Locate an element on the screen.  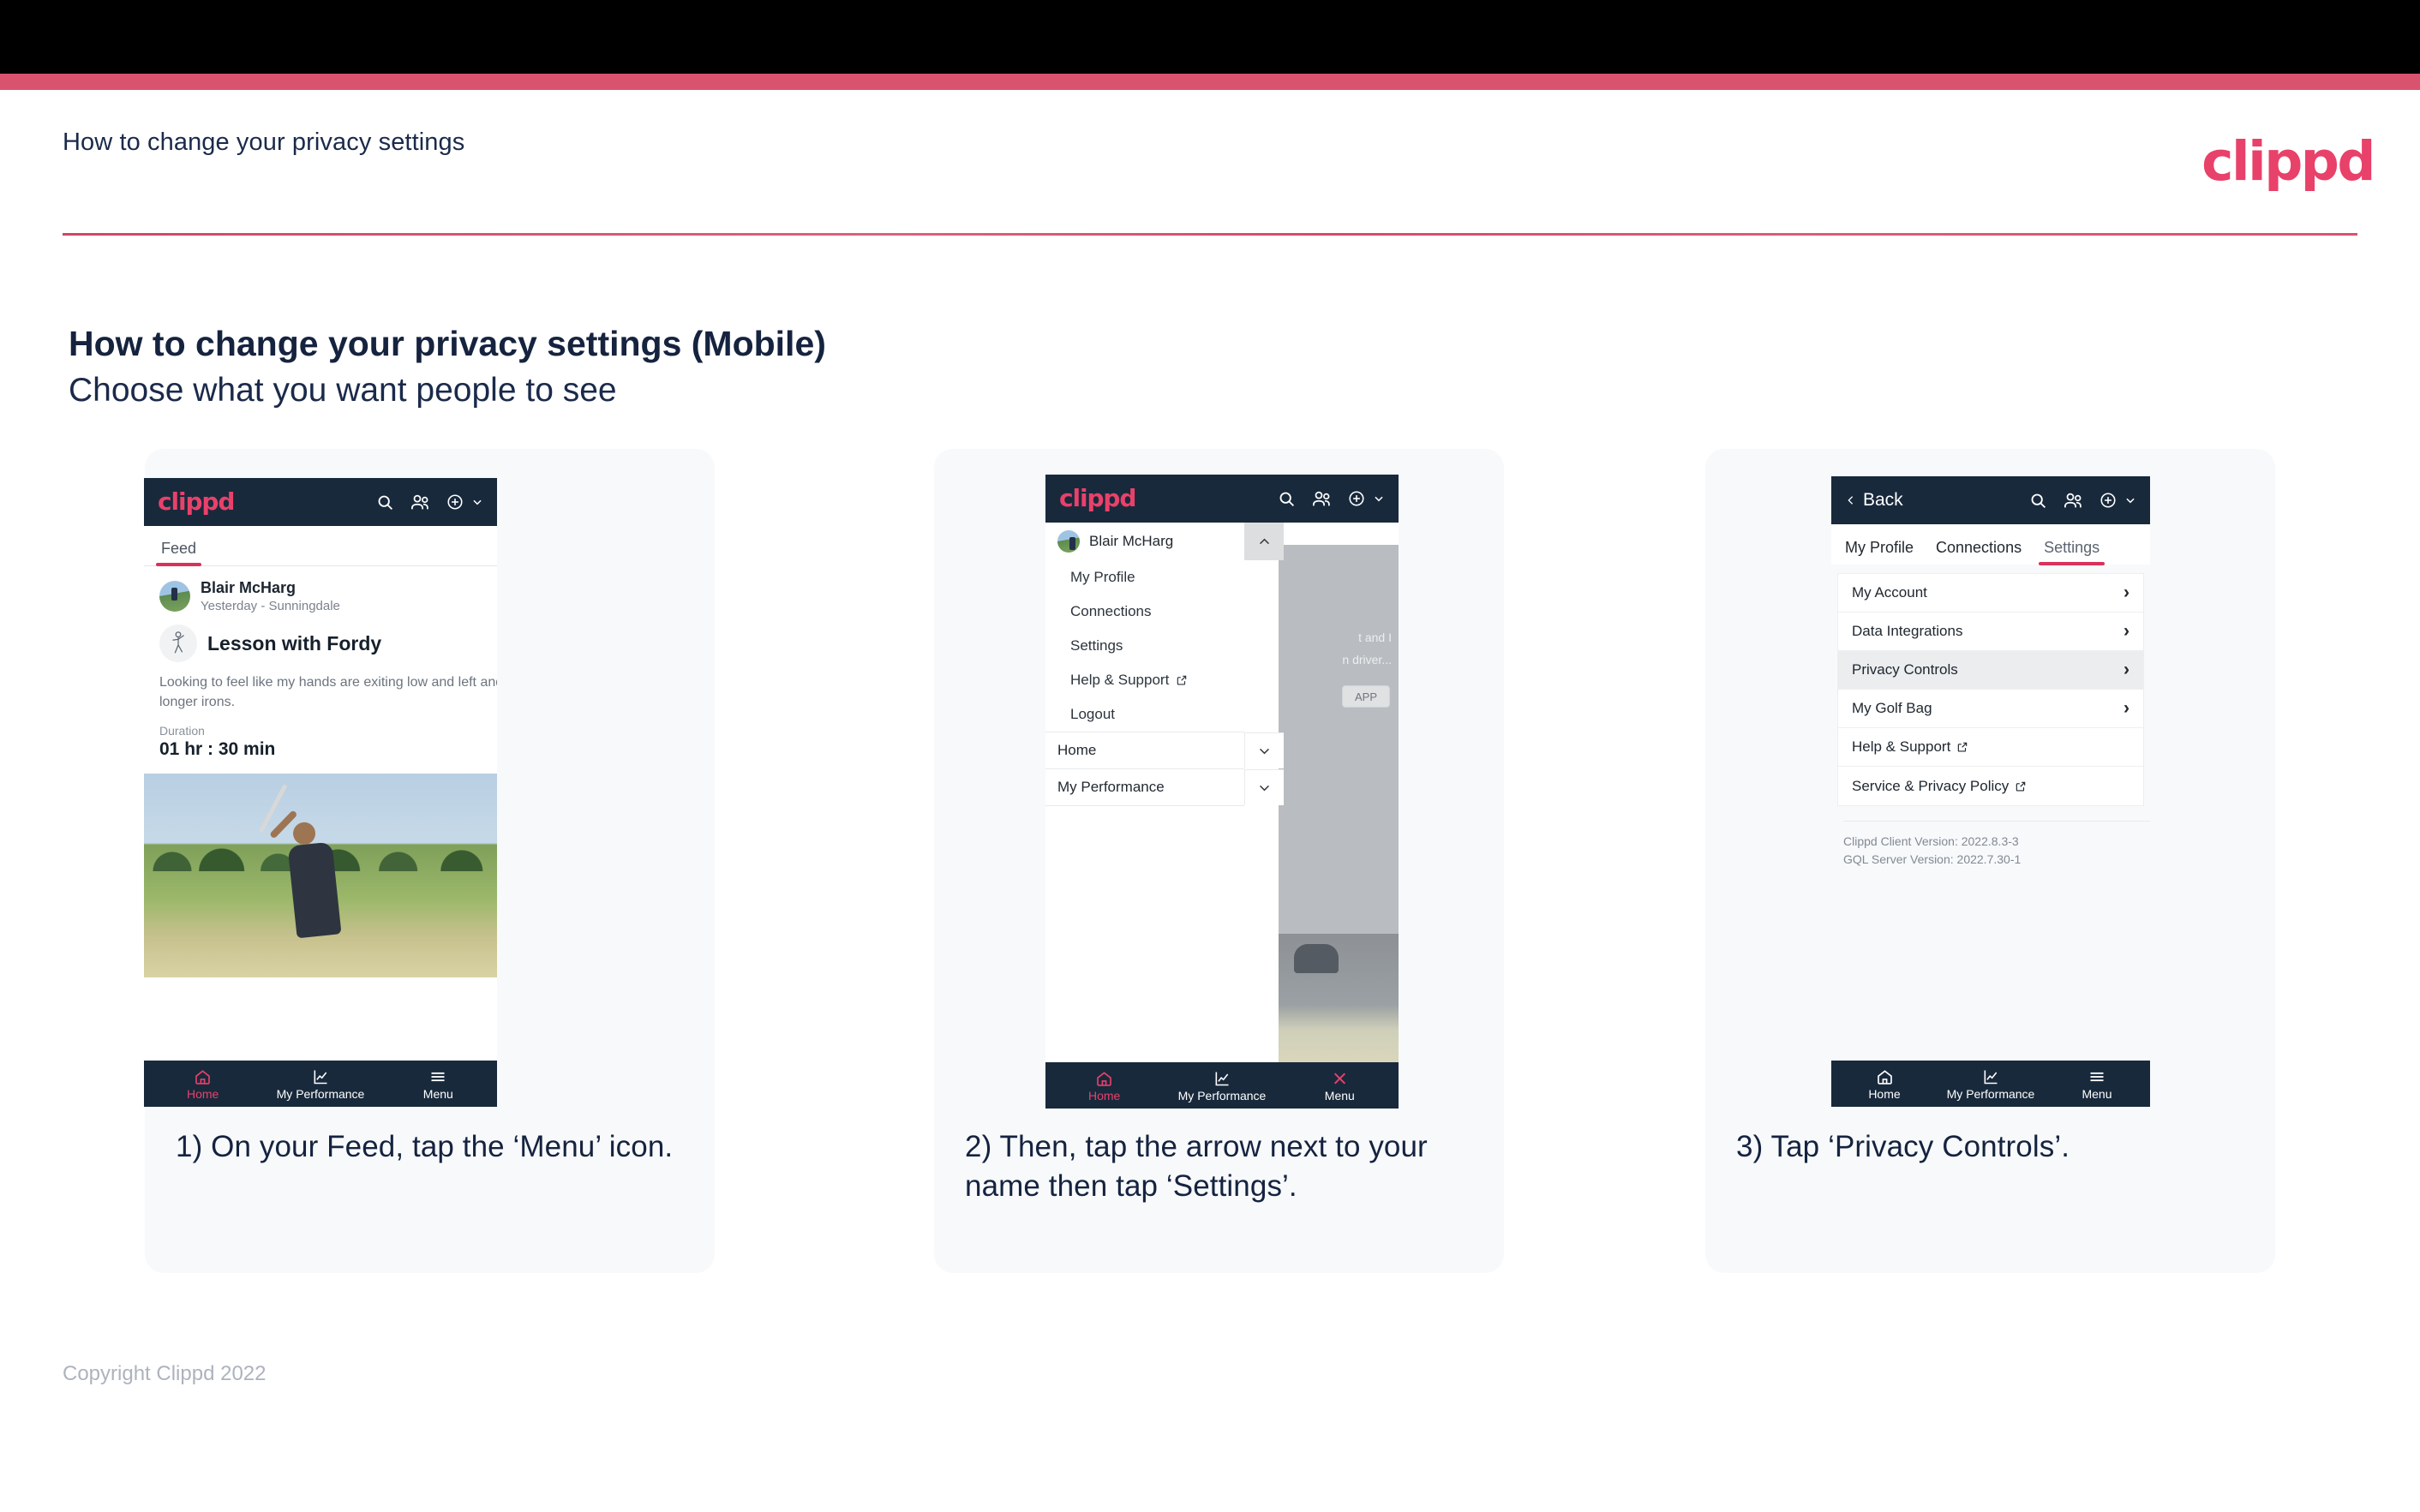
drawer-item-connections: Connections is located at coordinates (1144, 612).